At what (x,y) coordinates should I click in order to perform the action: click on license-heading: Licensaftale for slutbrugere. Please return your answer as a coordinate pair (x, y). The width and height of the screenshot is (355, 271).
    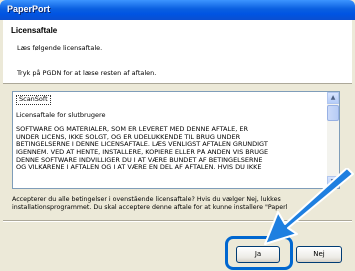
    Looking at the image, I should click on (61, 115).